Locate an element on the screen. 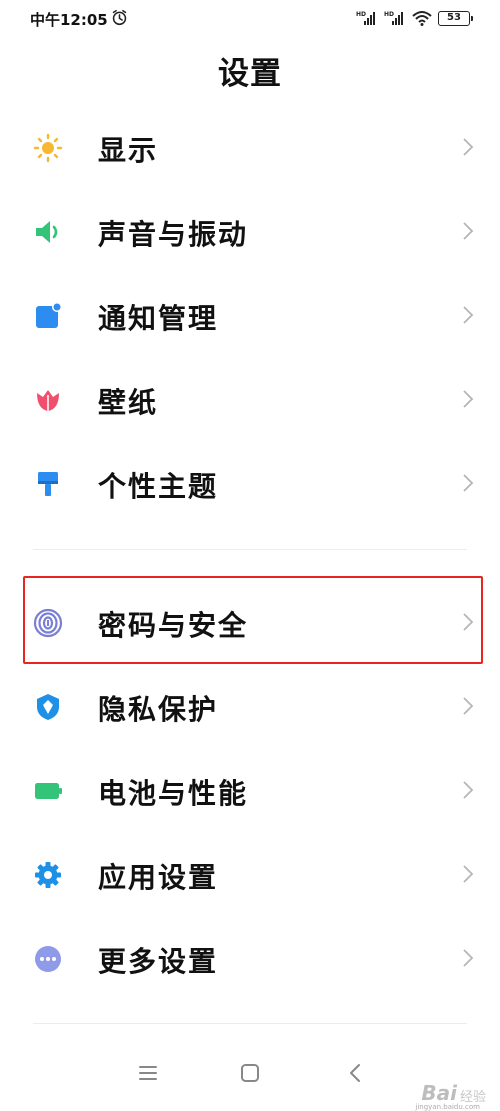 The image size is (500, 1111). gear-icon is located at coordinates (48, 875).